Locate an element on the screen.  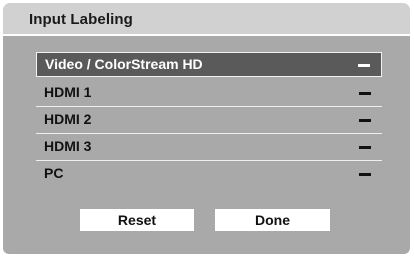
input-label: HDMI 1 is located at coordinates (68, 92).